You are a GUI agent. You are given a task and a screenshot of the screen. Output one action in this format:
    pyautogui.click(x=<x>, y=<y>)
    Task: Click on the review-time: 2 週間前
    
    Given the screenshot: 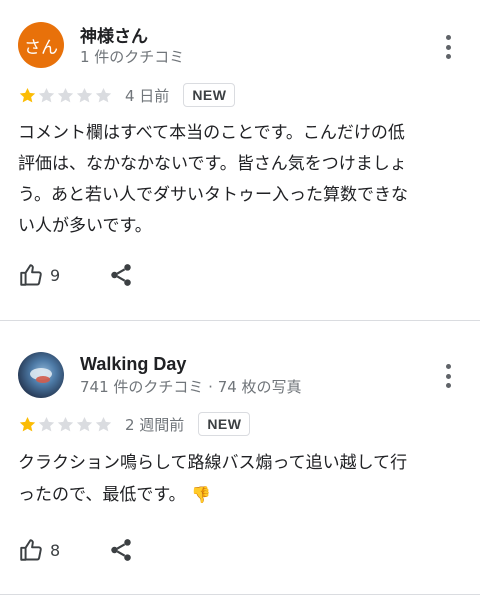 What is the action you would take?
    pyautogui.click(x=155, y=424)
    